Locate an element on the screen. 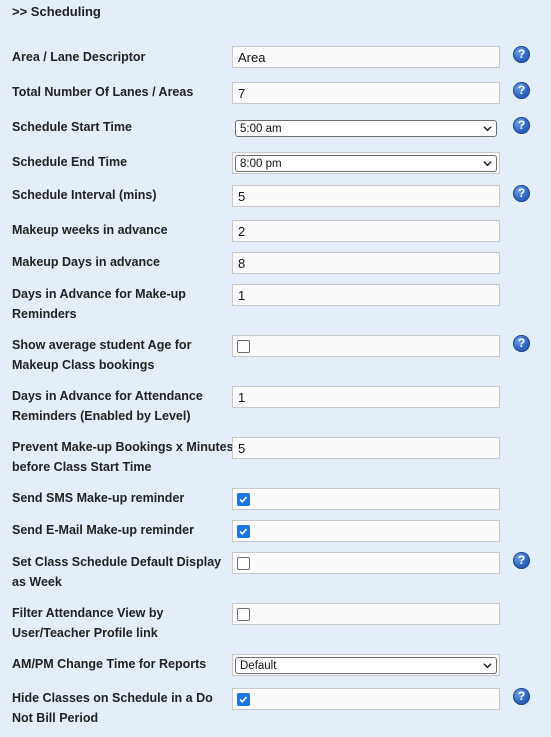 This screenshot has width=551, height=737. ampm-change-time-select: Default is located at coordinates (366, 665).